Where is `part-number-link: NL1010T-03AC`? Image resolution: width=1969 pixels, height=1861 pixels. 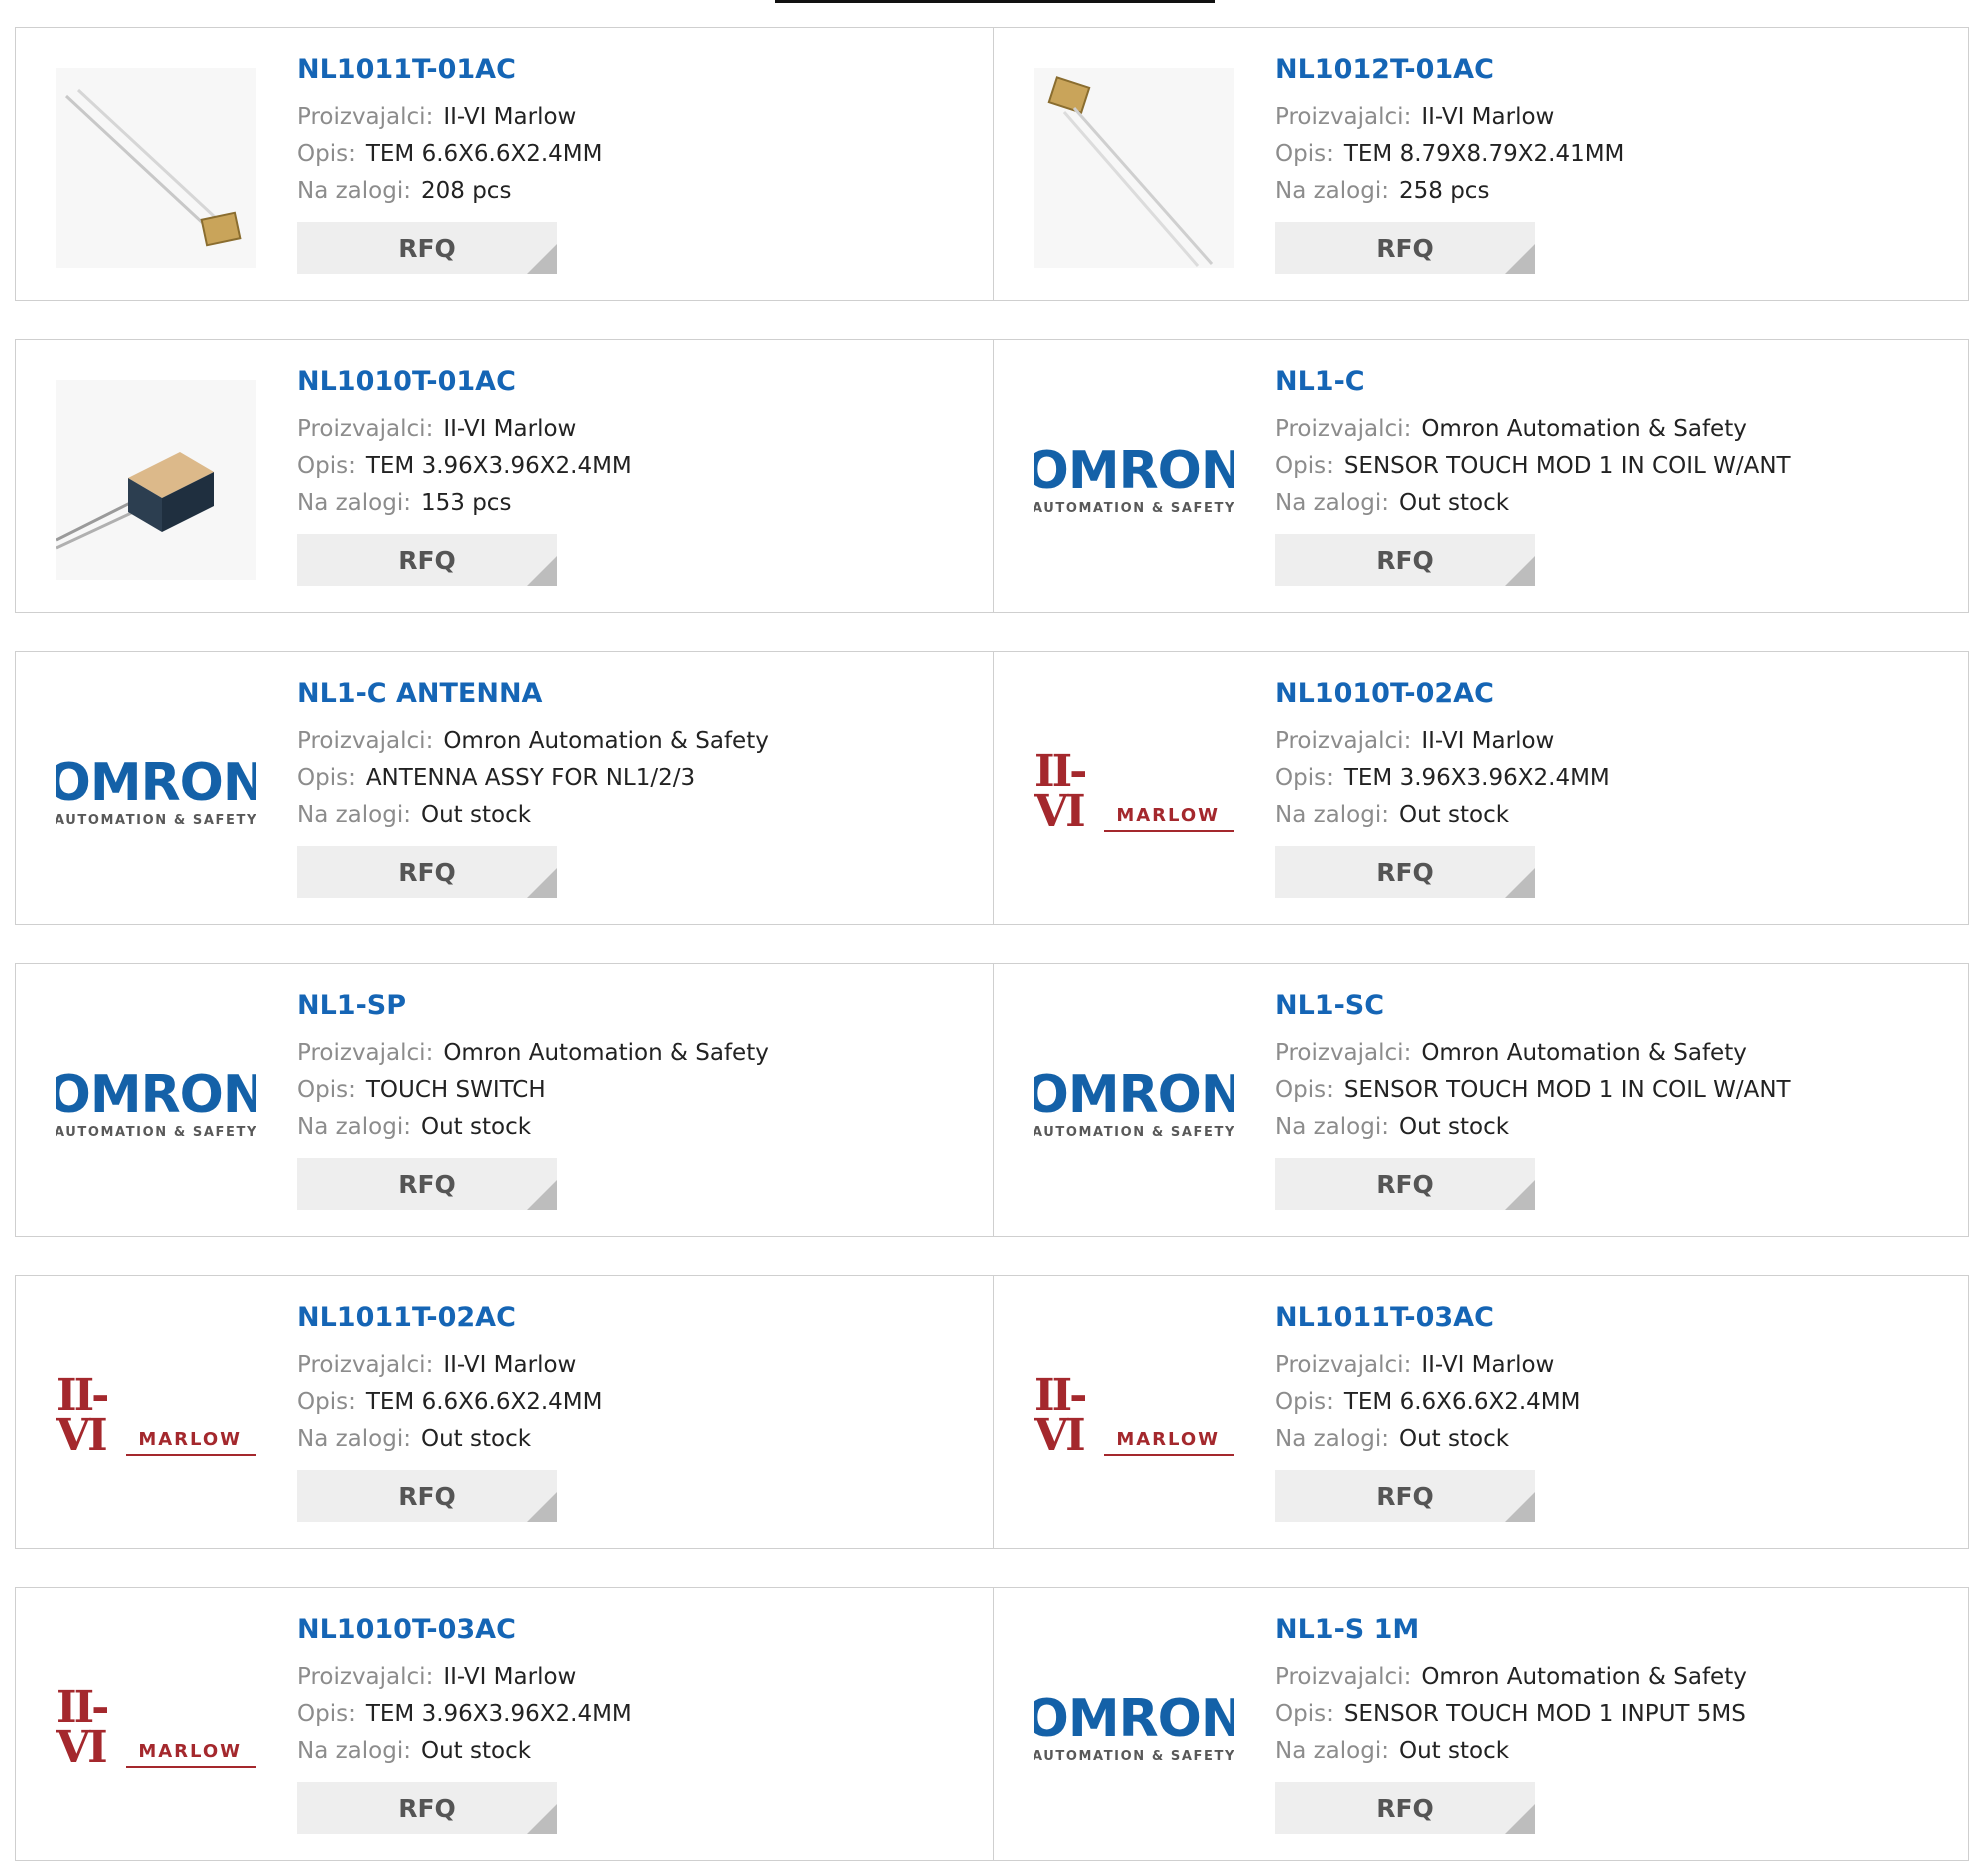 part-number-link: NL1010T-03AC is located at coordinates (464, 1629).